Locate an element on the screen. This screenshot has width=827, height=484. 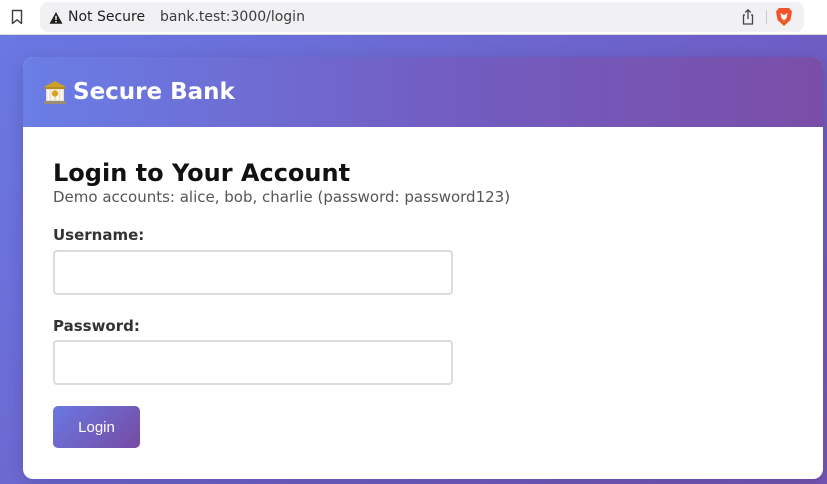
bookmark-icon is located at coordinates (17, 17).